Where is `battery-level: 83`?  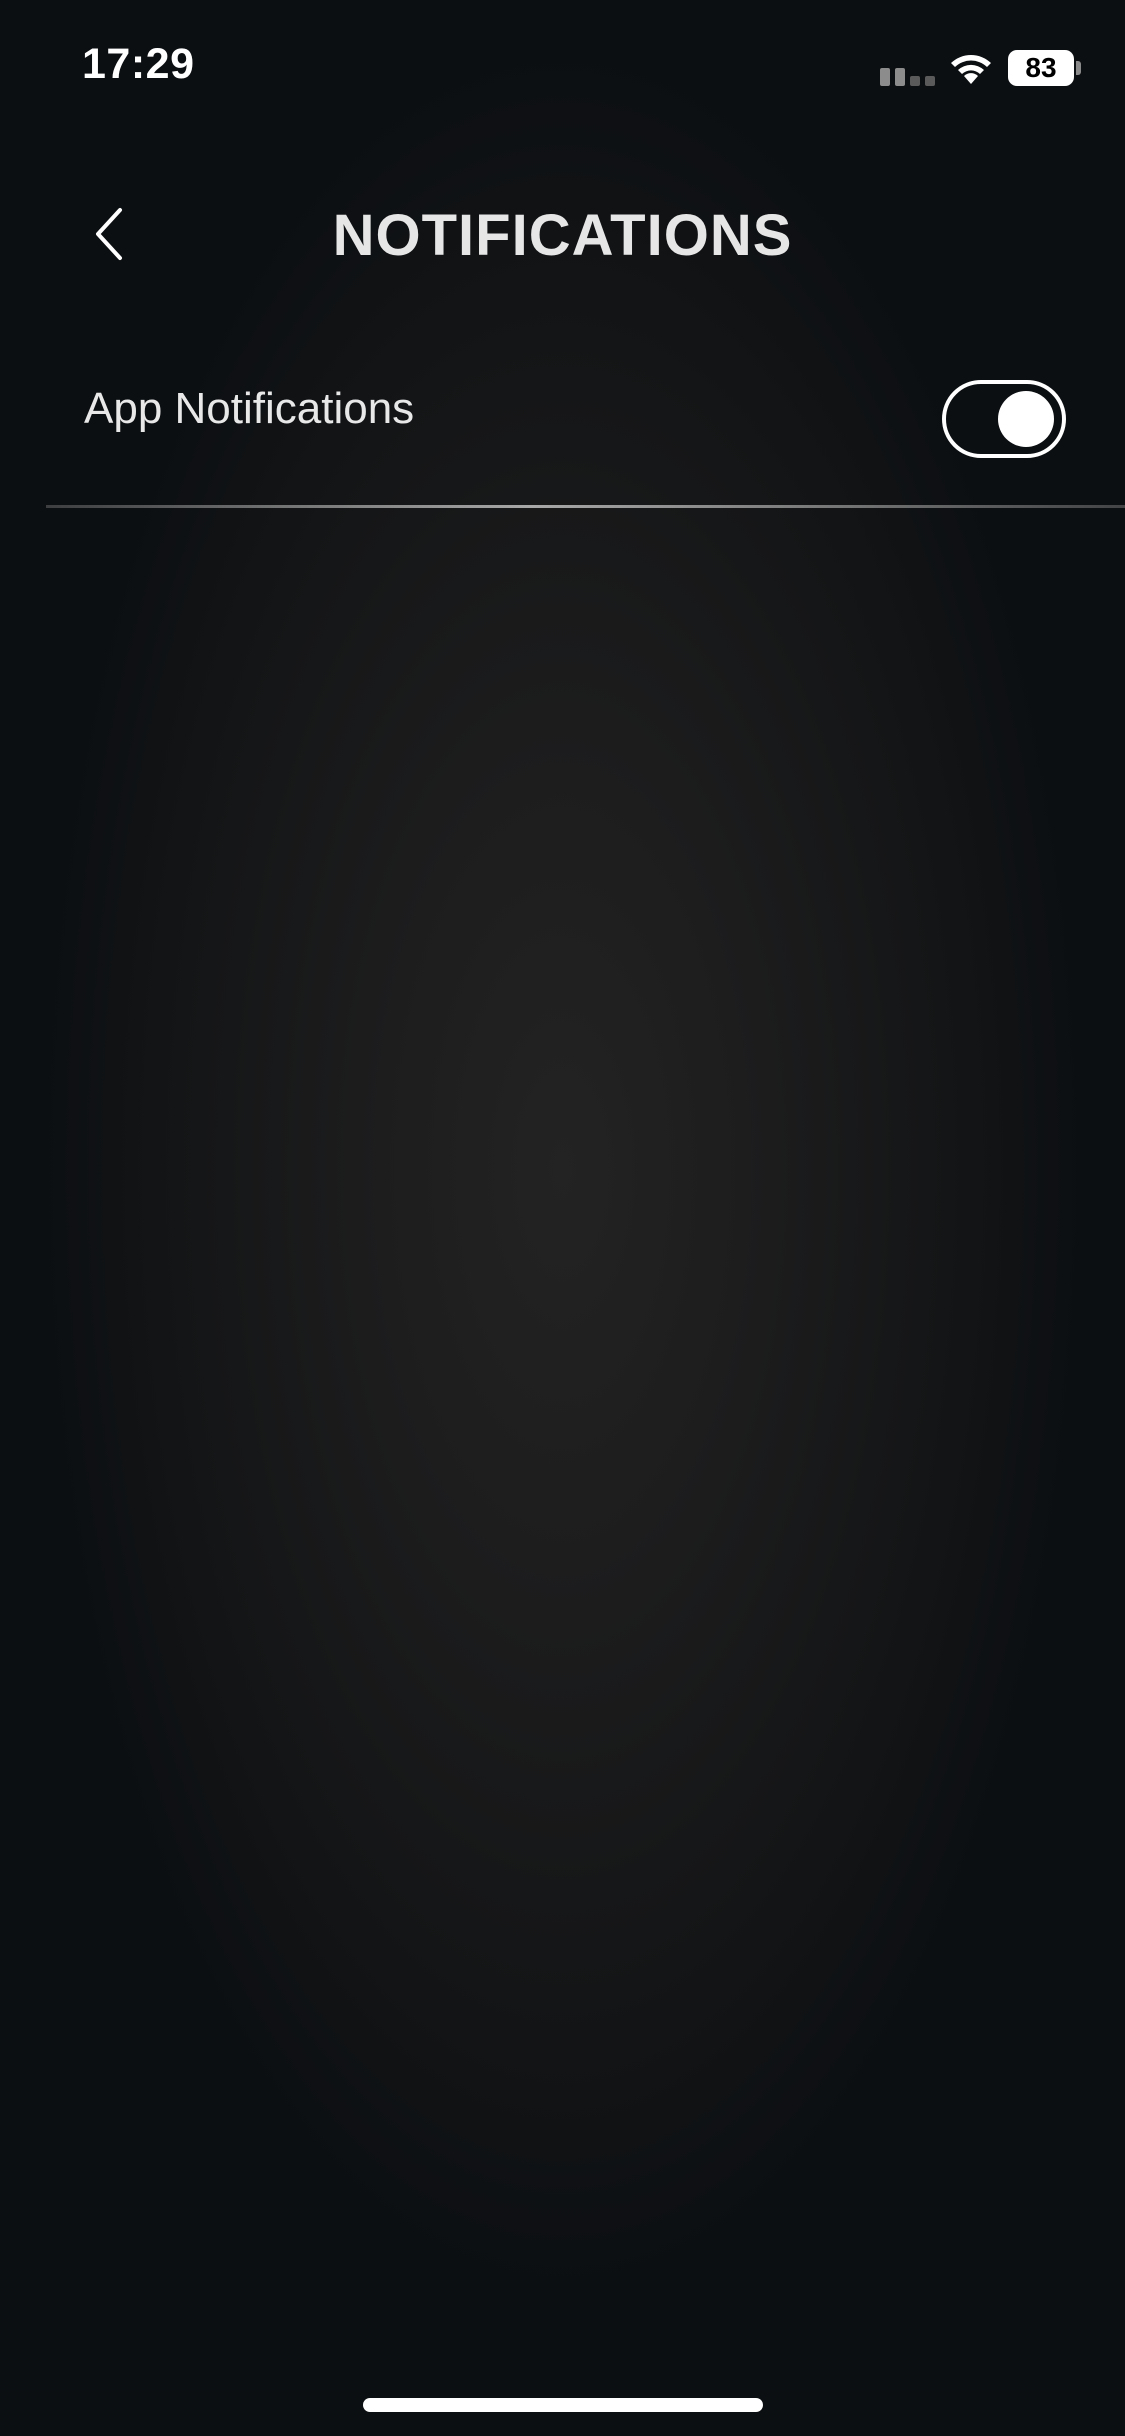
battery-level: 83 is located at coordinates (1041, 68).